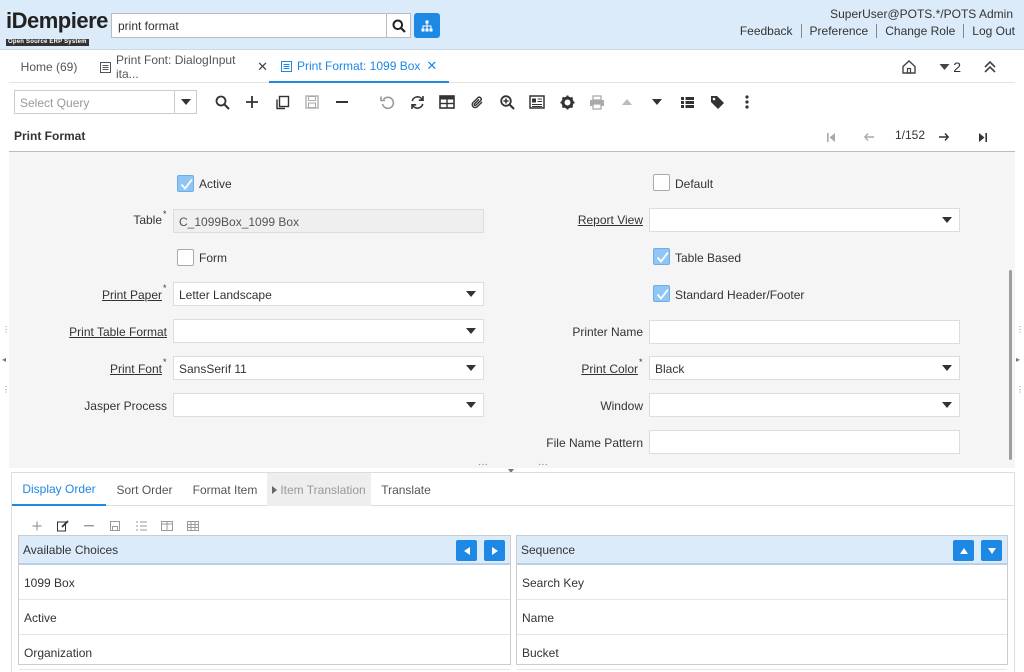  Describe the element at coordinates (963, 550) in the screenshot. I see `move-up-button` at that location.